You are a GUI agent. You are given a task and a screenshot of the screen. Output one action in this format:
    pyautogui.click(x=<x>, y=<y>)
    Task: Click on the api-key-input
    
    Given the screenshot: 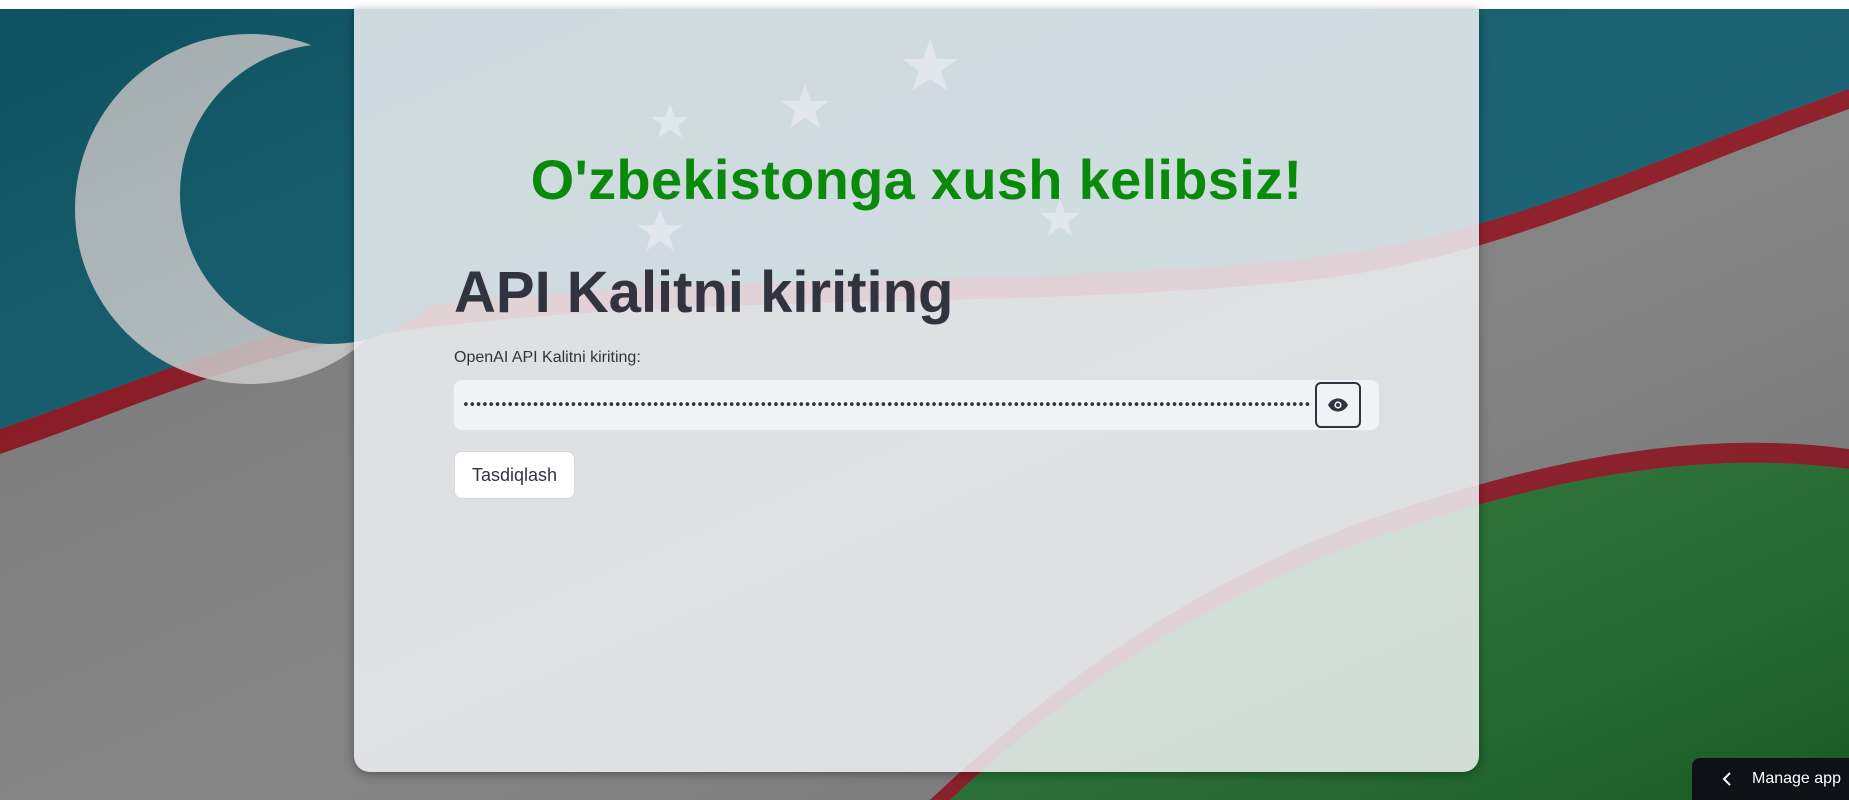 What is the action you would take?
    pyautogui.click(x=887, y=405)
    